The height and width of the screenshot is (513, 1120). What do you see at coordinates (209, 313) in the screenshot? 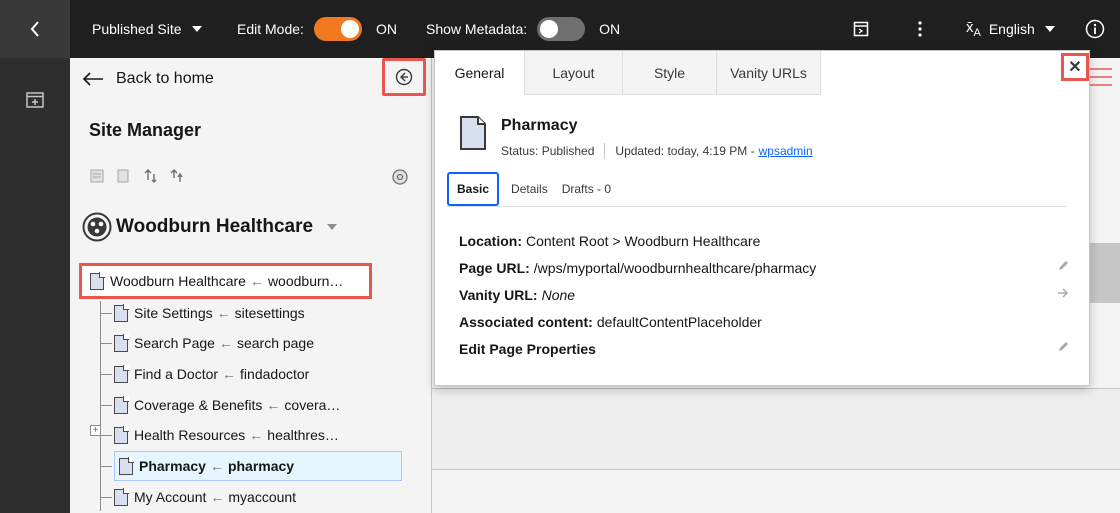
I see `tree-node: Site Settings ← sitesettings` at bounding box center [209, 313].